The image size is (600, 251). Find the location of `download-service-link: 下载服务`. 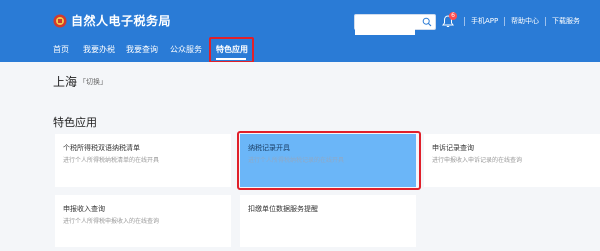

download-service-link: 下载服务 is located at coordinates (566, 21).